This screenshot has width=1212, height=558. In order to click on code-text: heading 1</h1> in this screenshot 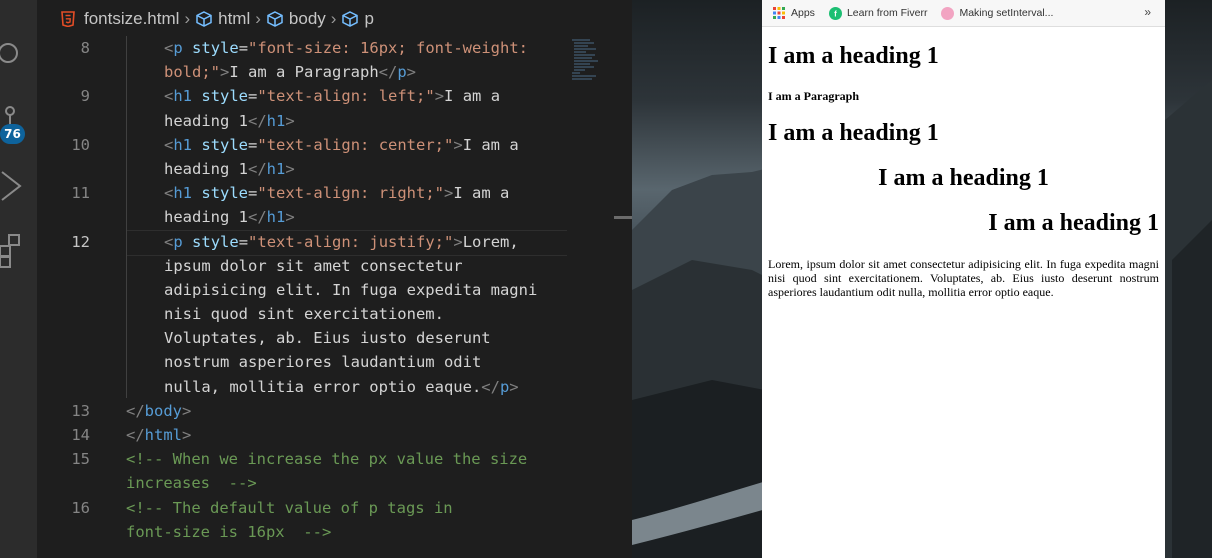, I will do `click(229, 121)`.